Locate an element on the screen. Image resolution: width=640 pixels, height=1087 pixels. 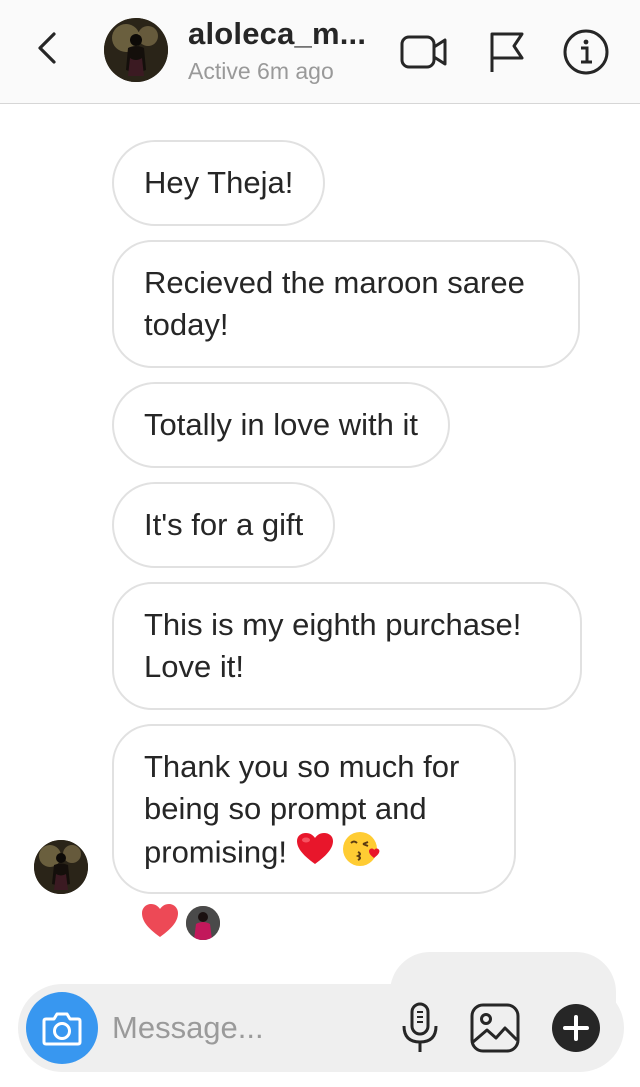
chevron-left-icon is located at coordinates (47, 48).